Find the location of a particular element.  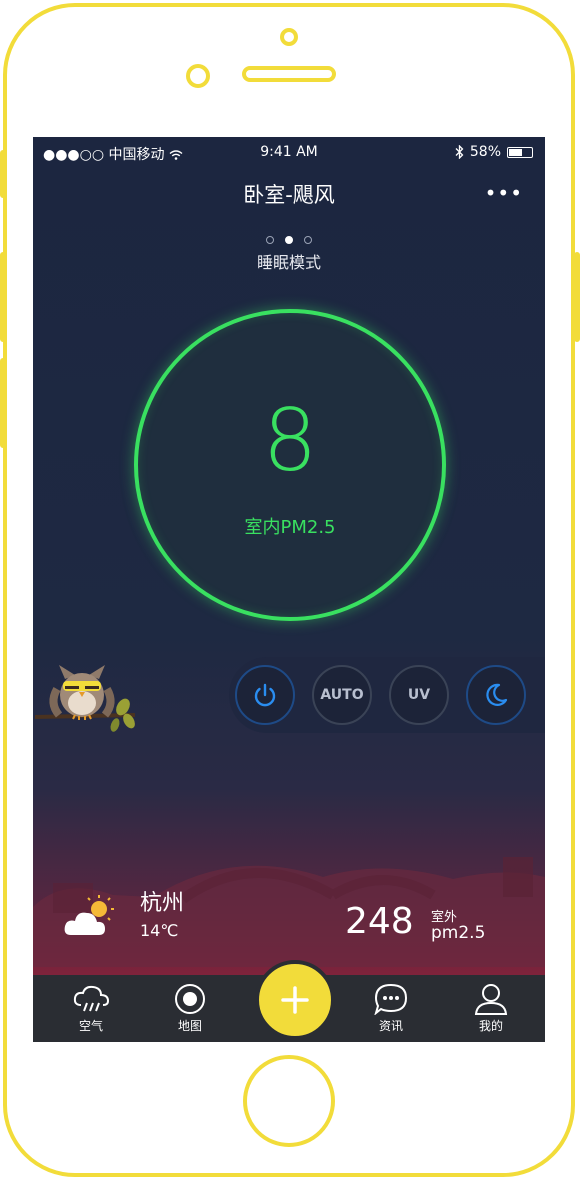

weather-temperature: 14℃ is located at coordinates (159, 930).